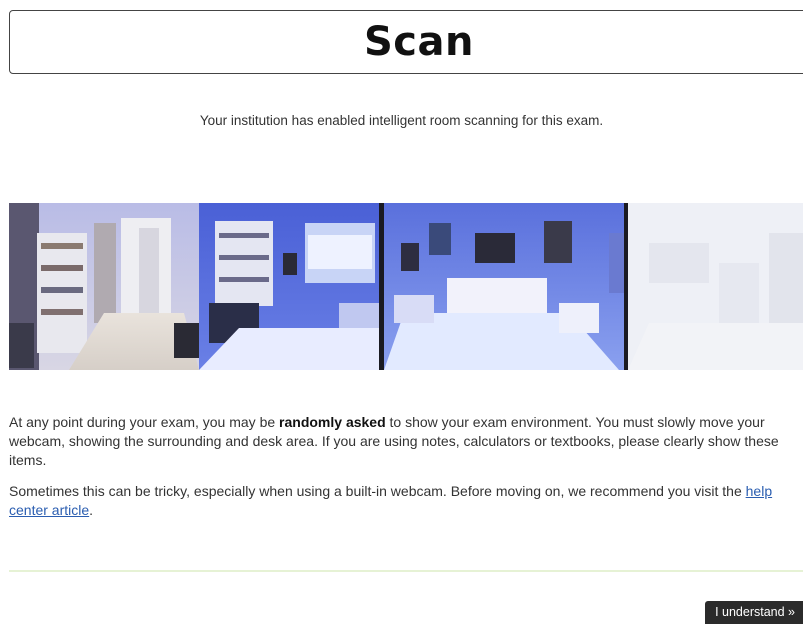 The height and width of the screenshot is (624, 803). What do you see at coordinates (419, 42) in the screenshot?
I see `page-title: Scan` at bounding box center [419, 42].